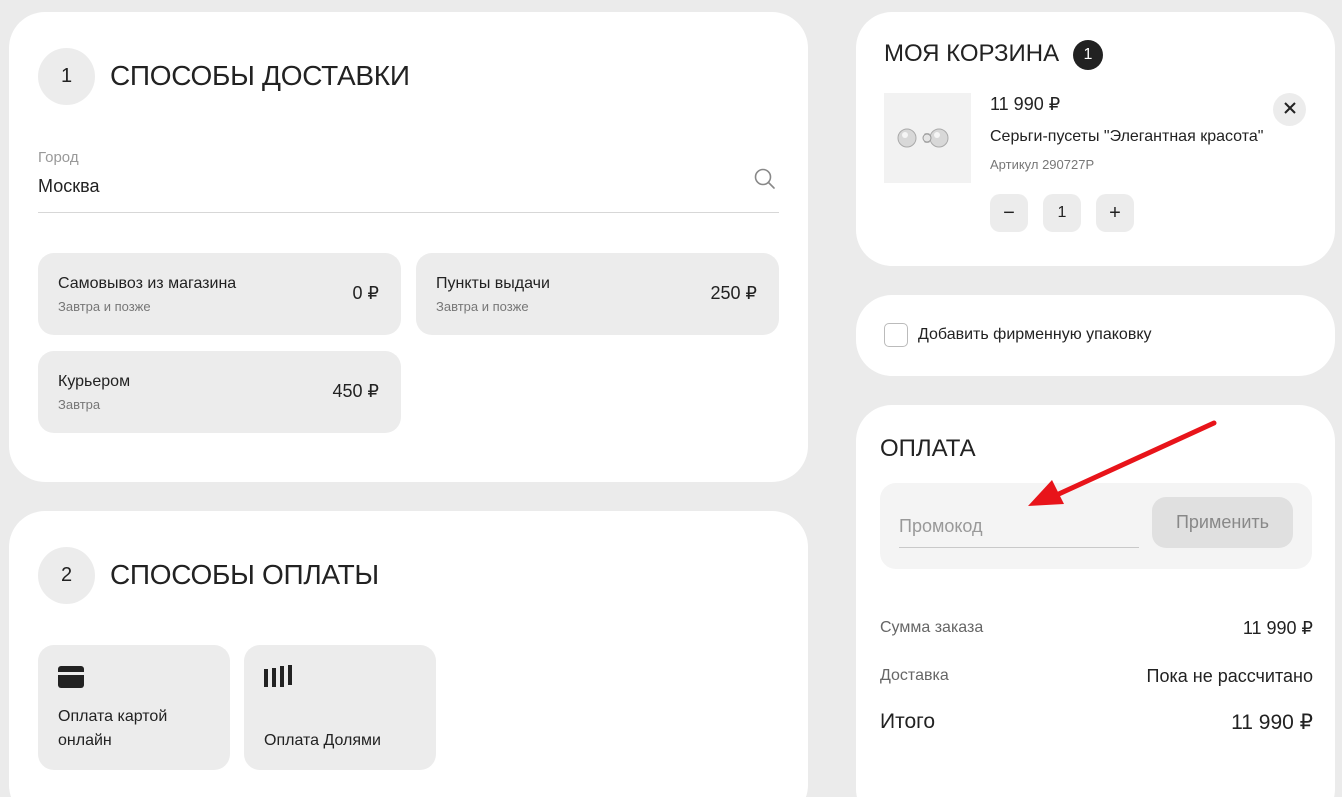 The image size is (1342, 797). I want to click on credit-card-icon, so click(71, 679).